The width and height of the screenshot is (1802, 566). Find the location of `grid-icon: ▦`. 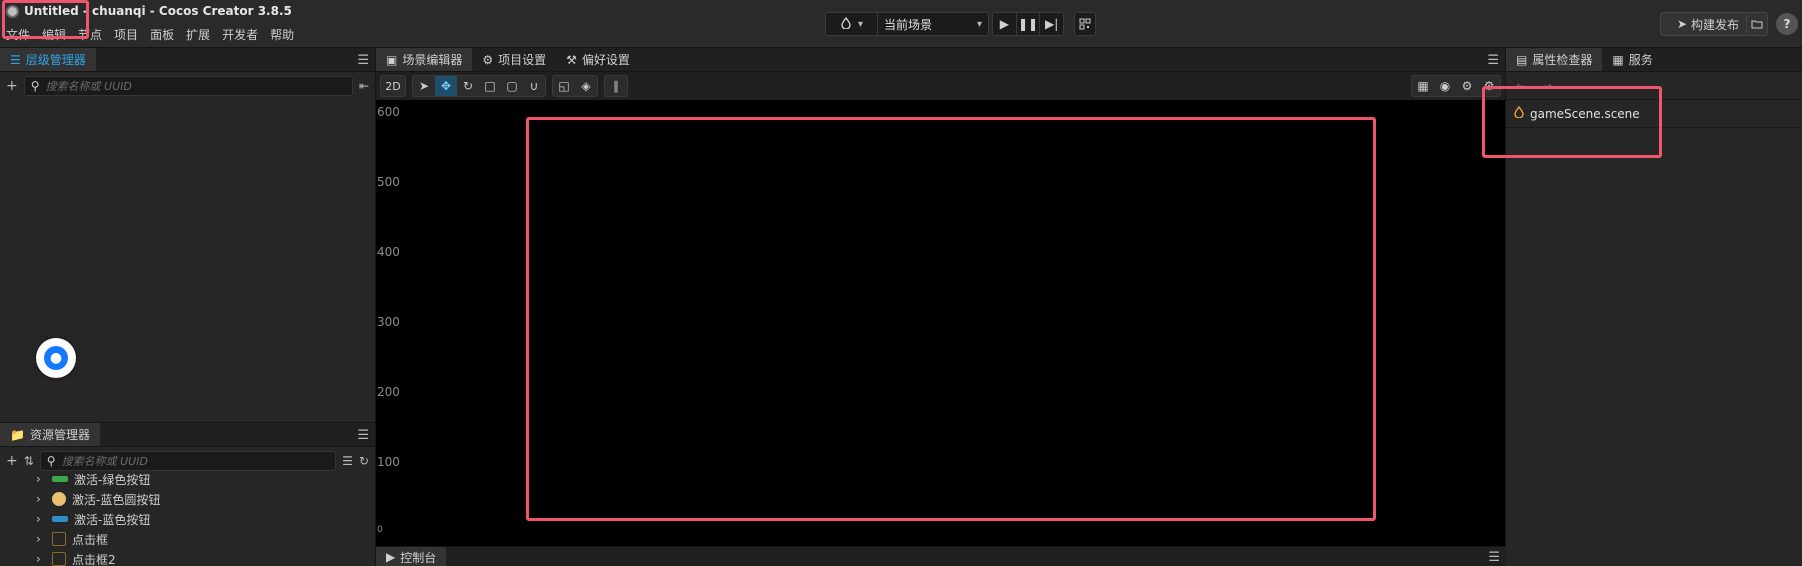

grid-icon: ▦ is located at coordinates (1618, 59).